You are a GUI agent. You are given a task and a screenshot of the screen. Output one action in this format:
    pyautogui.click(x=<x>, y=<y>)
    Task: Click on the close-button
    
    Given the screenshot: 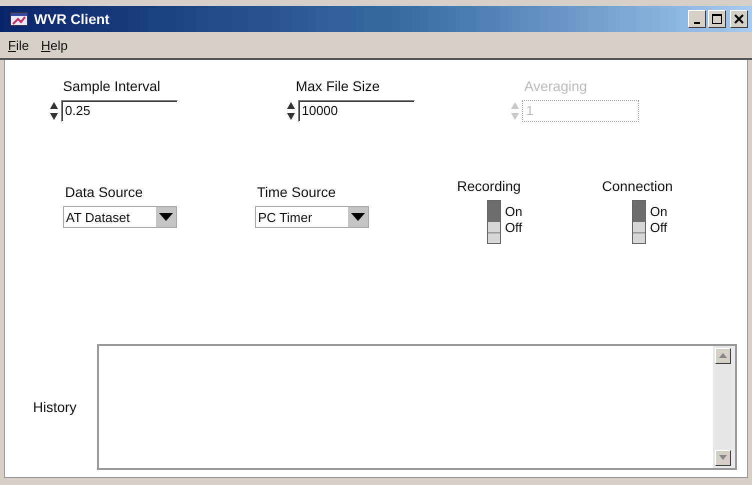 What is the action you would take?
    pyautogui.click(x=739, y=19)
    